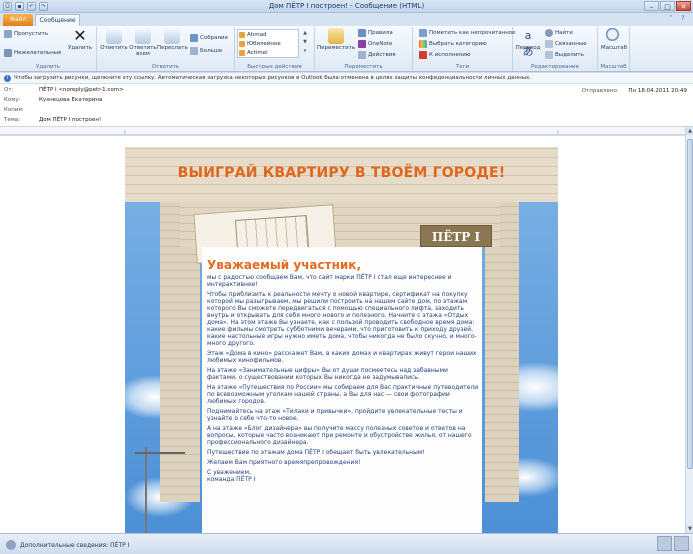 This screenshot has height=554, width=693. I want to click on follow-up-button: К исполнению, so click(445, 55).